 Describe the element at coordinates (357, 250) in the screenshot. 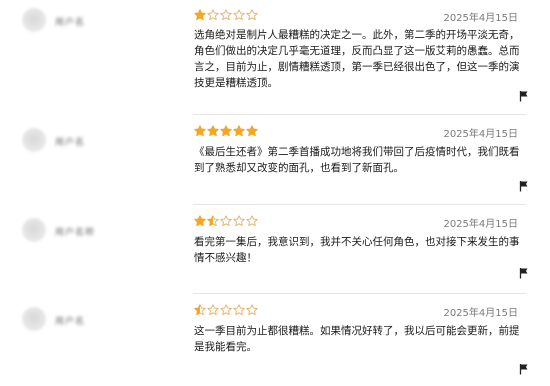

I see `review-text: 看完第一集后，我意识到，我并不关心任何角色，也对接下来发生的事情不感兴趣！` at that location.